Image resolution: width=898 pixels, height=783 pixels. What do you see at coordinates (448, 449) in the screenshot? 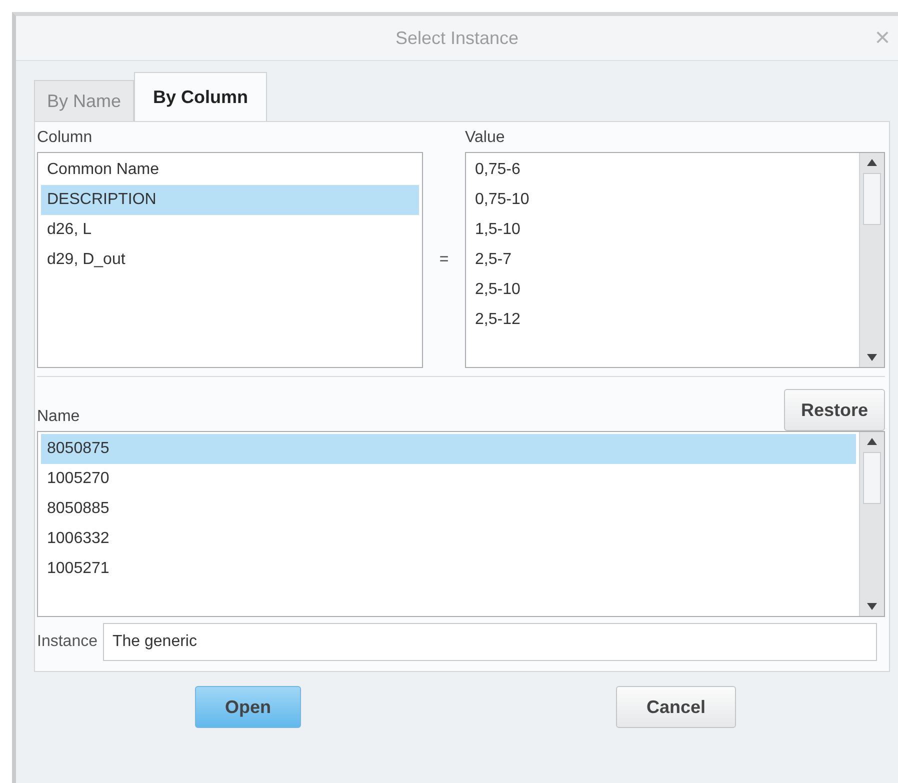
I see `list-item: 8050875` at bounding box center [448, 449].